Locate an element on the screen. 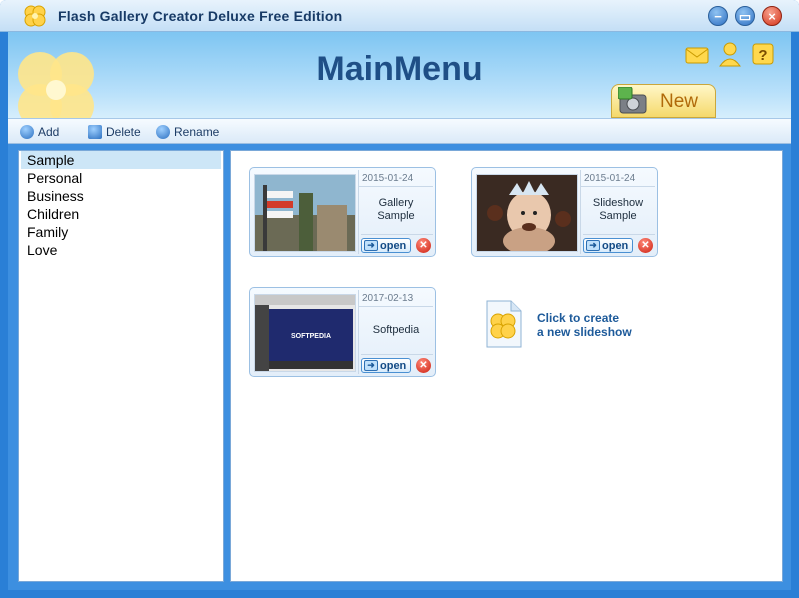 This screenshot has width=799, height=598. new-document-icon is located at coordinates (504, 324).